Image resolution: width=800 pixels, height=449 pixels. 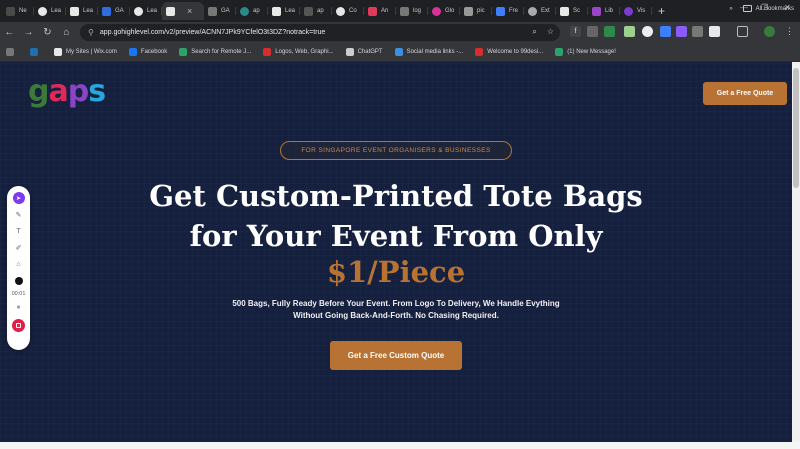 What do you see at coordinates (508, 11) in the screenshot?
I see `browser-tab: Fre` at bounding box center [508, 11].